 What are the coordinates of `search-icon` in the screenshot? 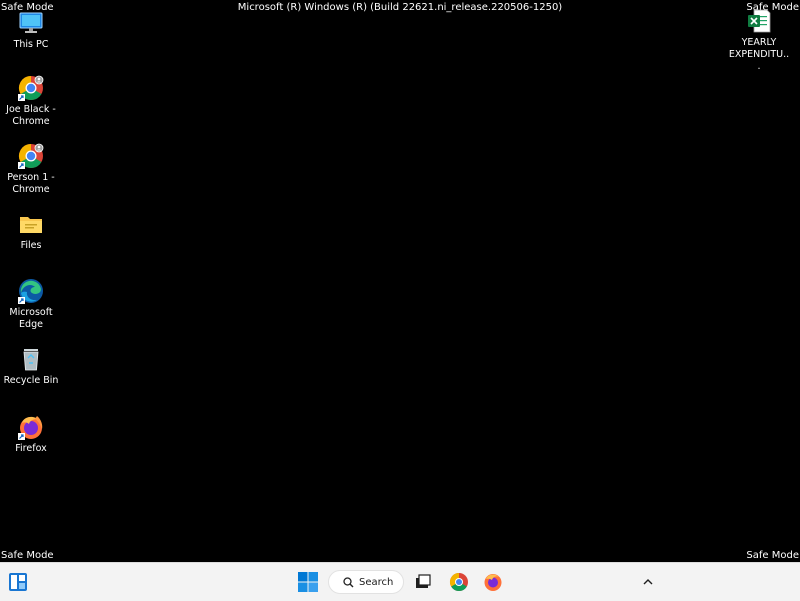 It's located at (348, 582).